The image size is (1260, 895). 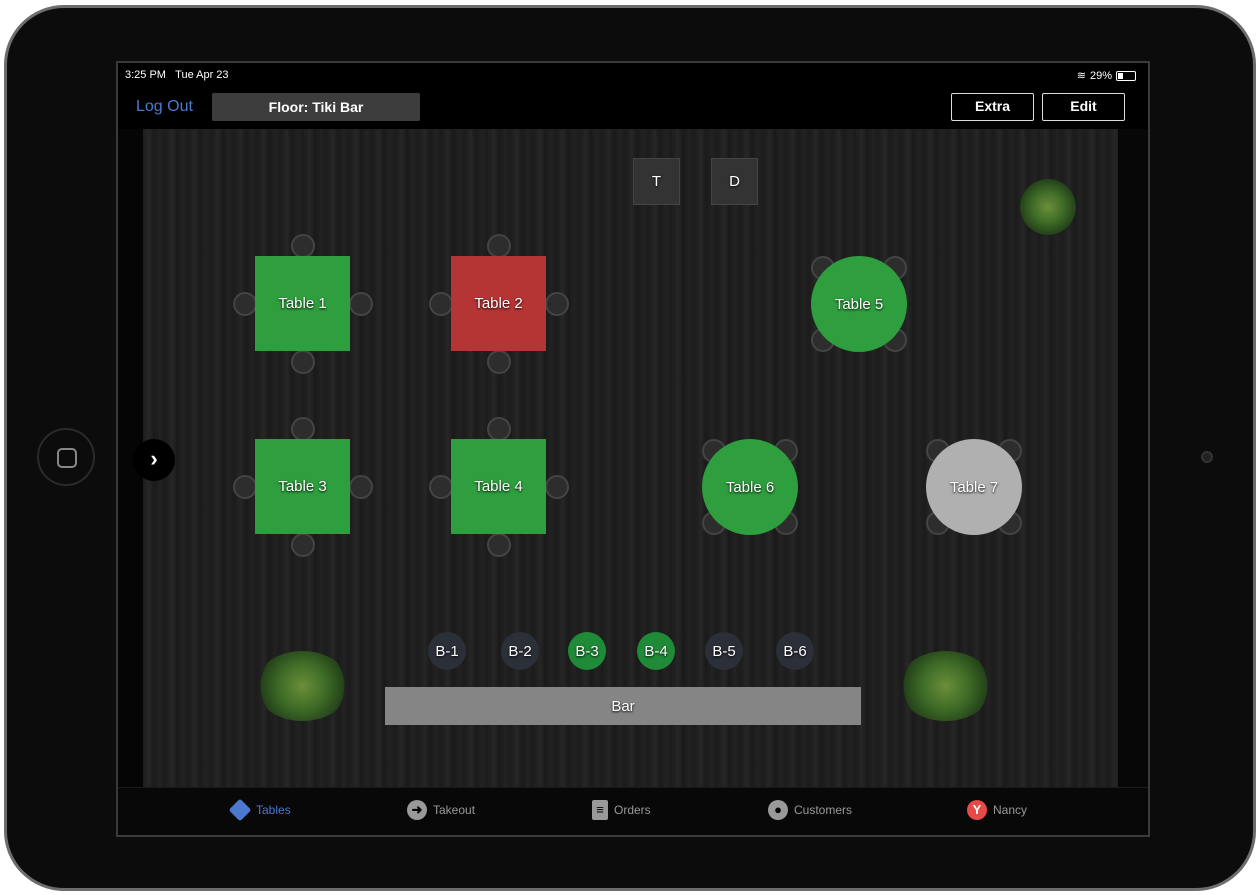 I want to click on tab-orders: ≡ Orders, so click(x=621, y=810).